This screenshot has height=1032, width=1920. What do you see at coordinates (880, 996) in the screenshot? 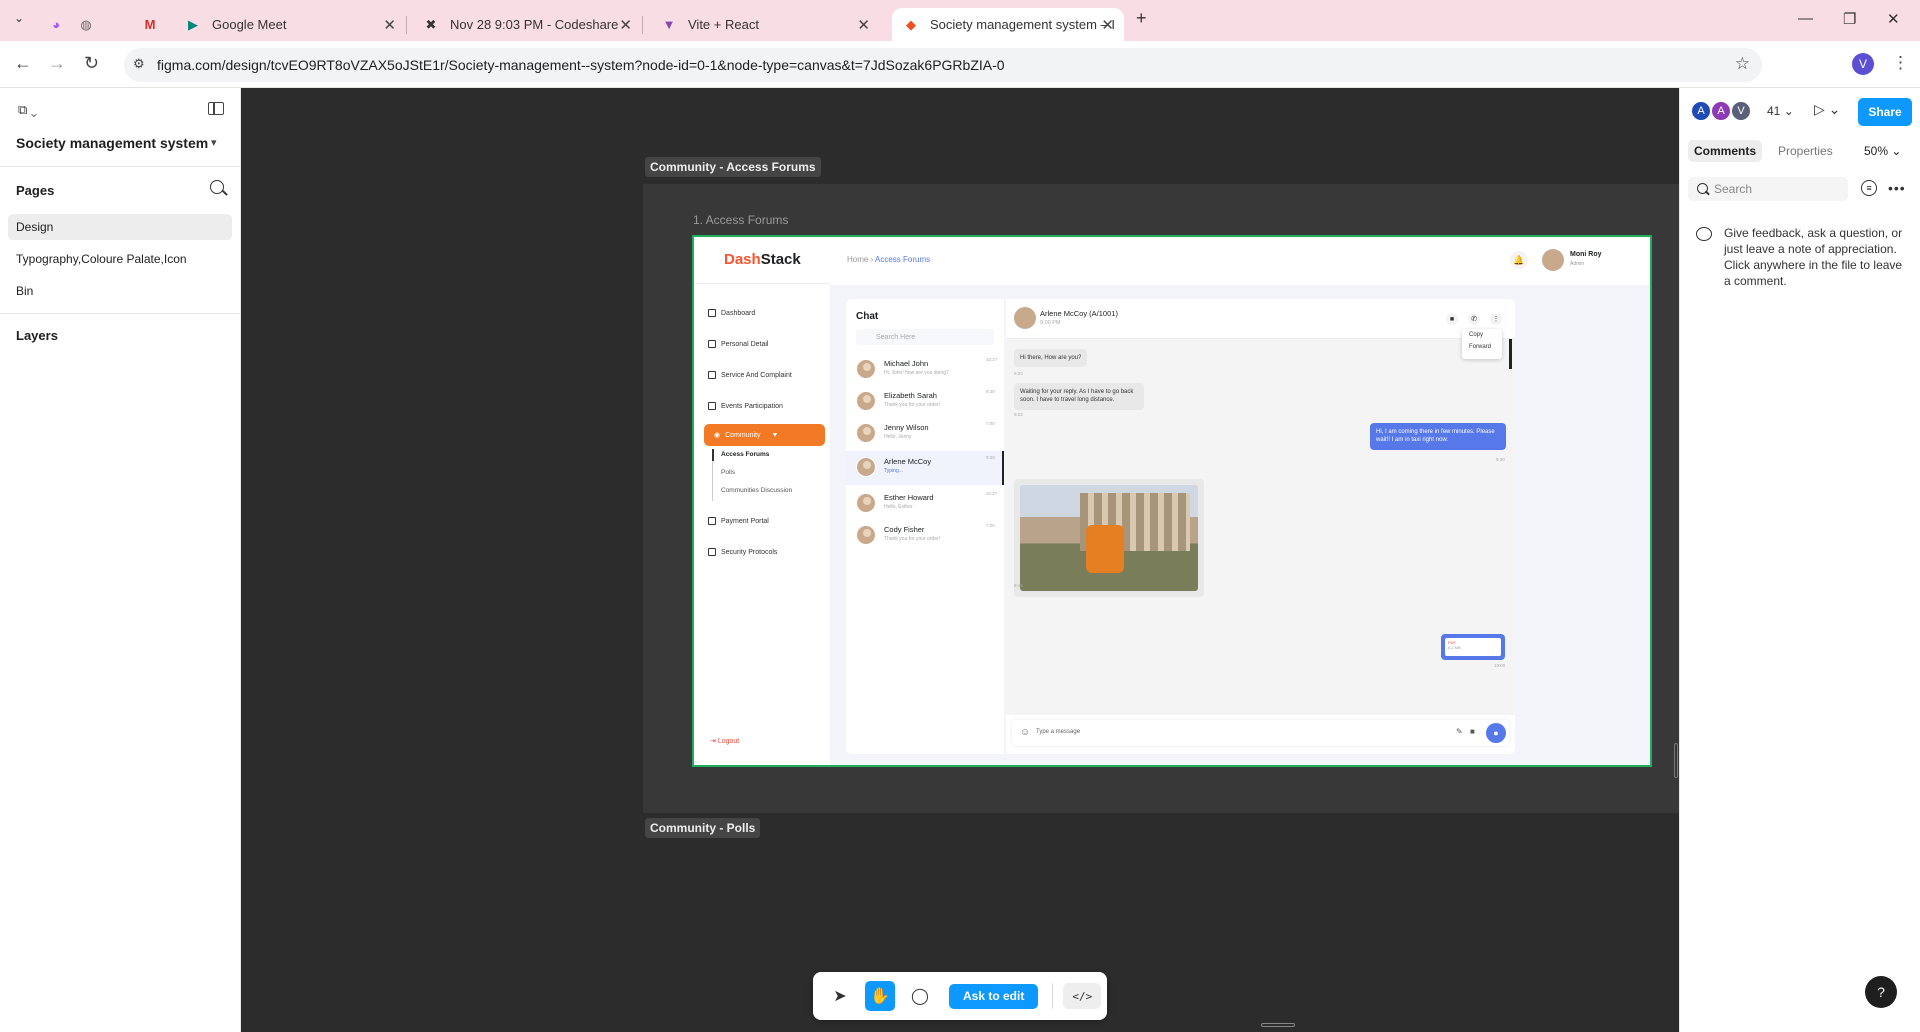
I see `hand-tool-icon: ✋` at bounding box center [880, 996].